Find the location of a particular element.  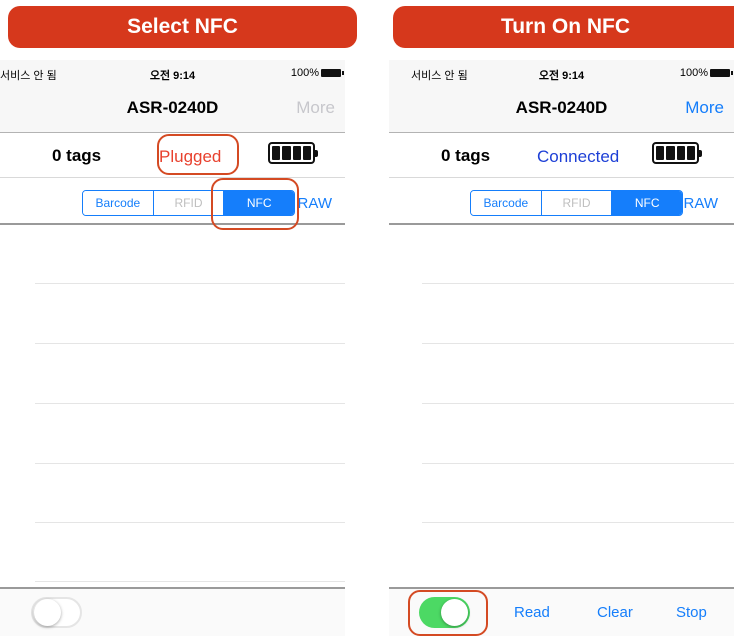

read-button: Read is located at coordinates (532, 612).